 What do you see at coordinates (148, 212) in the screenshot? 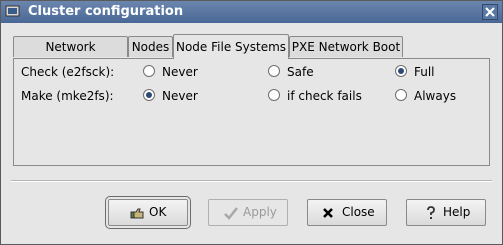
I see `ok-button: OK` at bounding box center [148, 212].